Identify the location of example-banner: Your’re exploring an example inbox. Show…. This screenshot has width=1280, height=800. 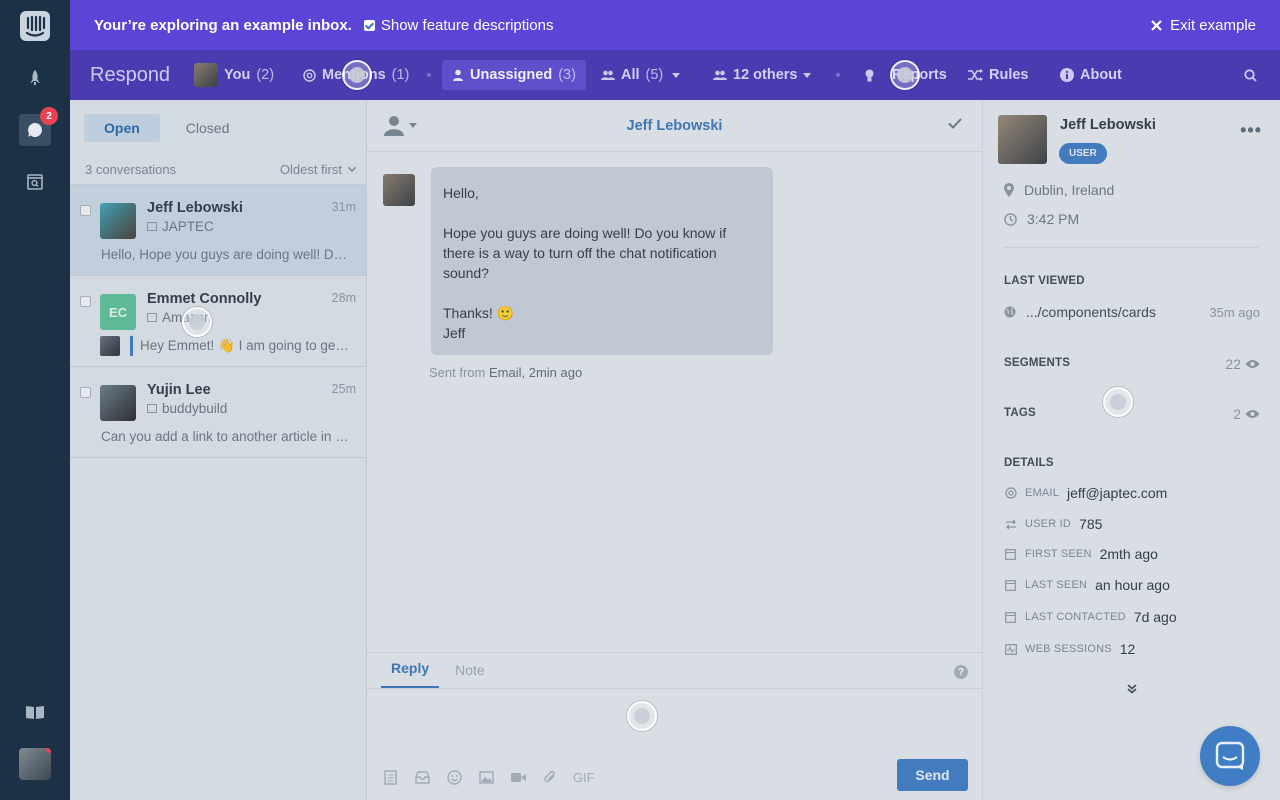
(675, 25).